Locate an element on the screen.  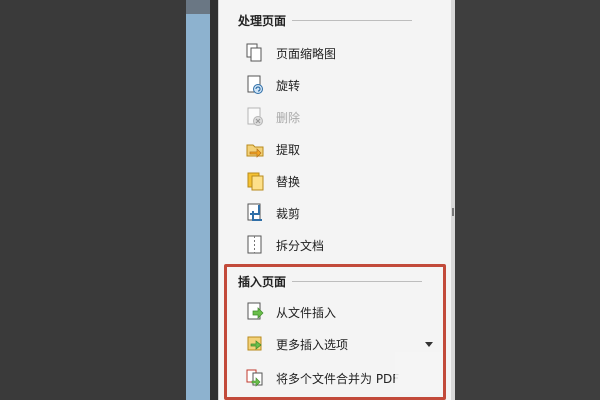
crop-item: 裁剪 is located at coordinates (344, 213).